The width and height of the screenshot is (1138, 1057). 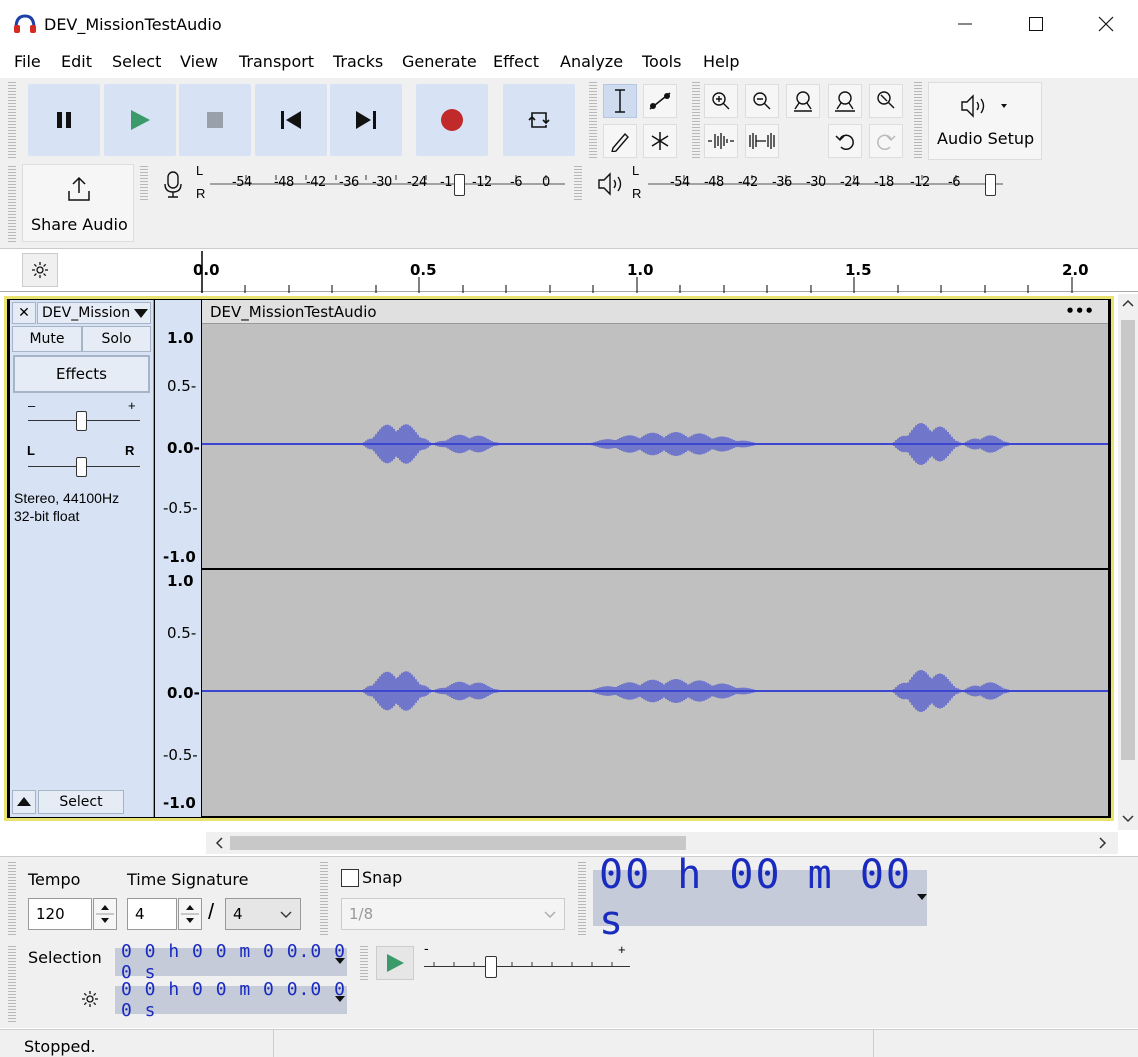 I want to click on menu-tracks: Tracks, so click(x=358, y=61).